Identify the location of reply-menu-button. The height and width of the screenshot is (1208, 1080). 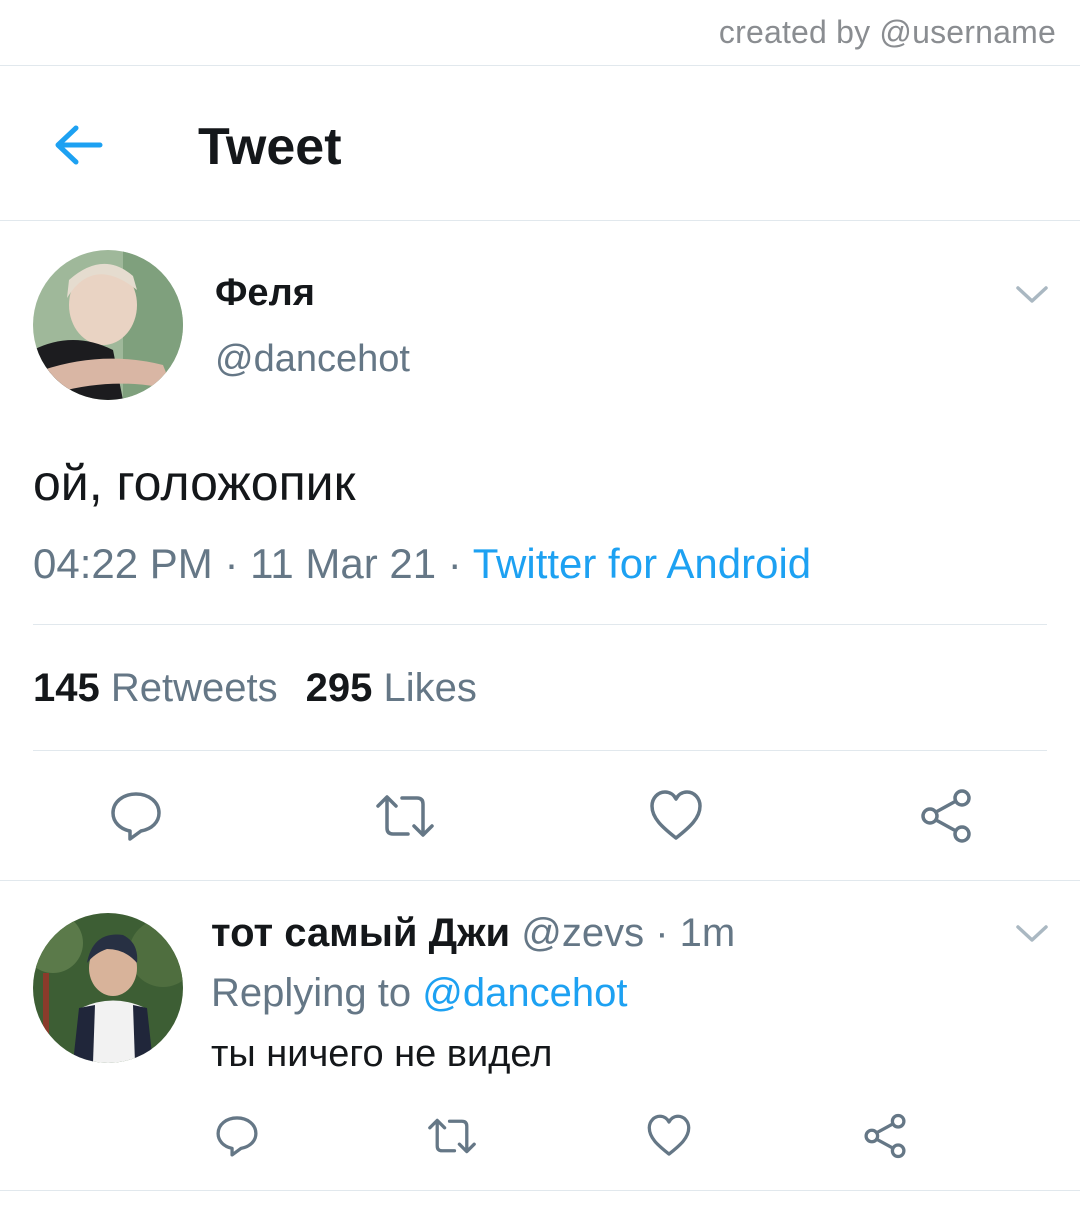
(1032, 933).